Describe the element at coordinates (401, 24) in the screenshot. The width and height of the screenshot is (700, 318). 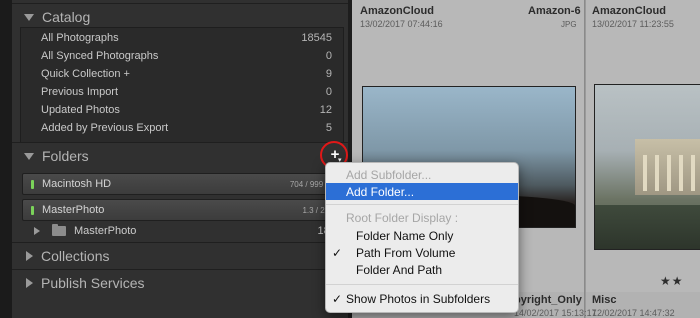
I see `photo-date: 13/02/2017 07:44:16` at that location.